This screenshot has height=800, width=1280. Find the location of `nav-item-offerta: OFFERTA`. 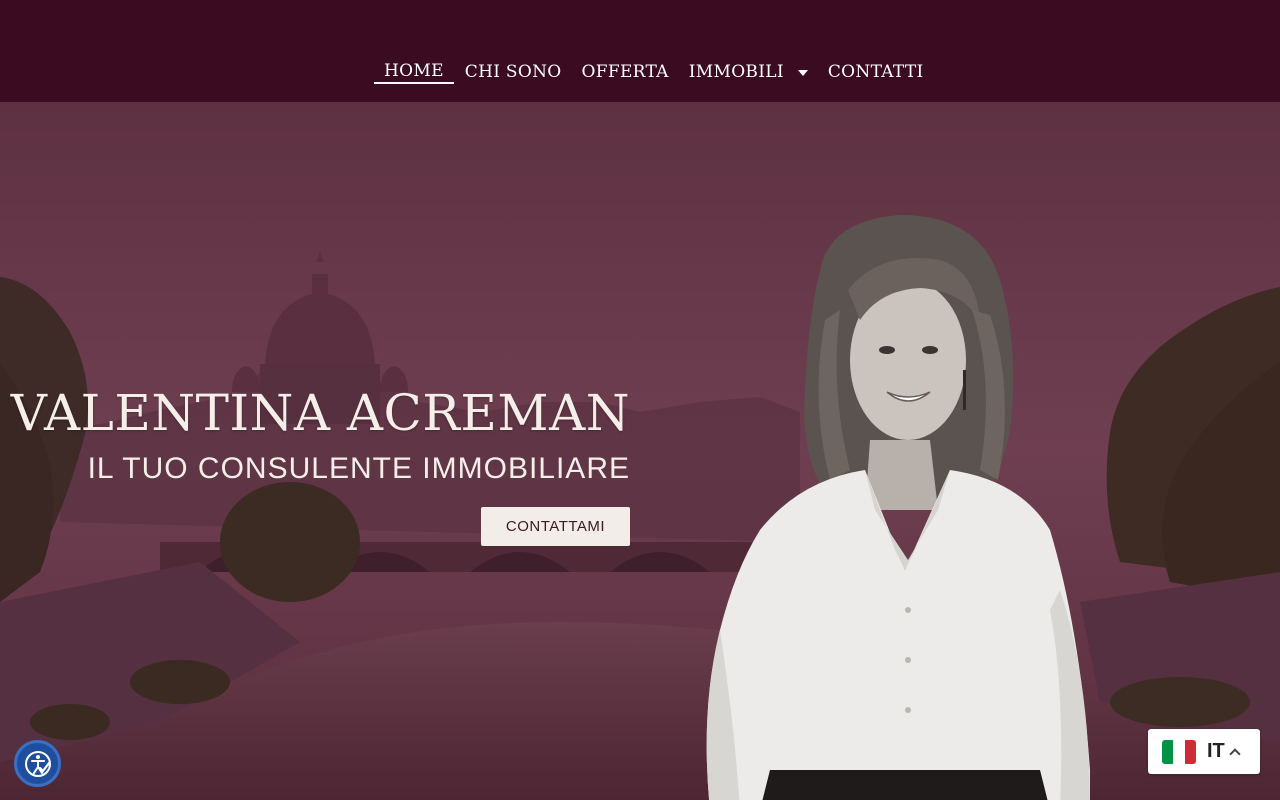

nav-item-offerta: OFFERTA is located at coordinates (625, 72).